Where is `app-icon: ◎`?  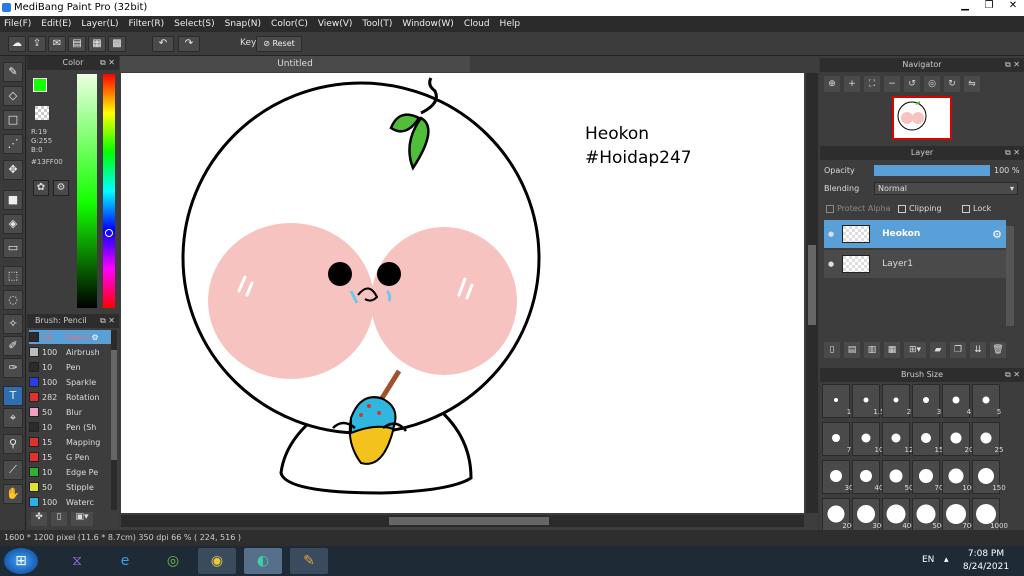
app-icon: ◎ is located at coordinates (173, 561).